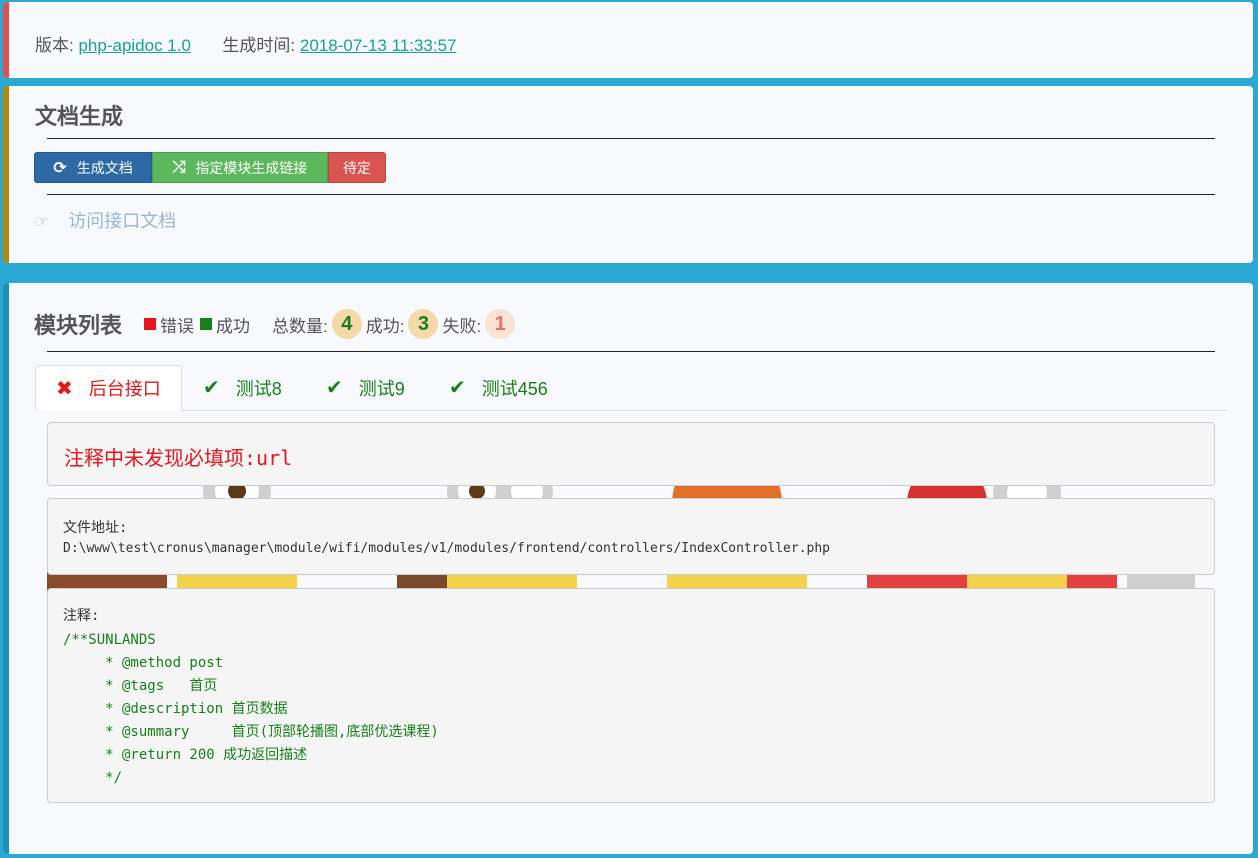 The image size is (1258, 858). What do you see at coordinates (79, 116) in the screenshot?
I see `doc-gen-title: 文档生成` at bounding box center [79, 116].